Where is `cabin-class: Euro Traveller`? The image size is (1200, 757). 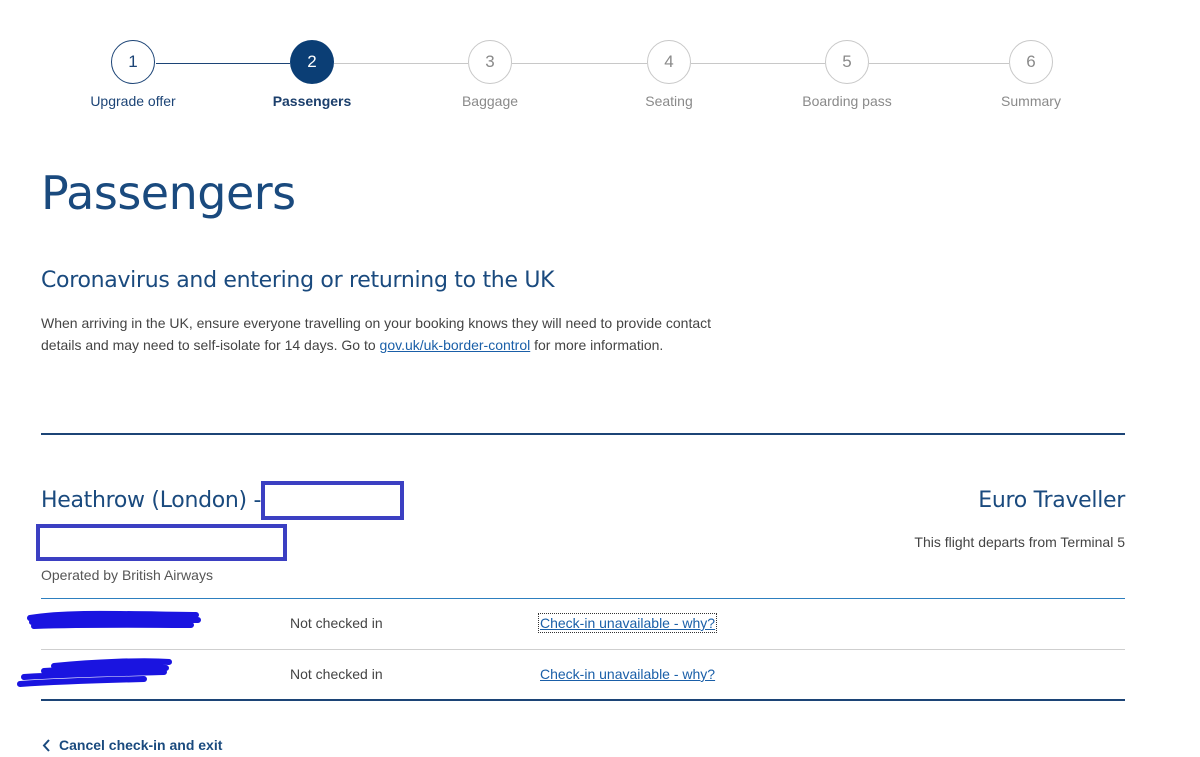
cabin-class: Euro Traveller is located at coordinates (1051, 500).